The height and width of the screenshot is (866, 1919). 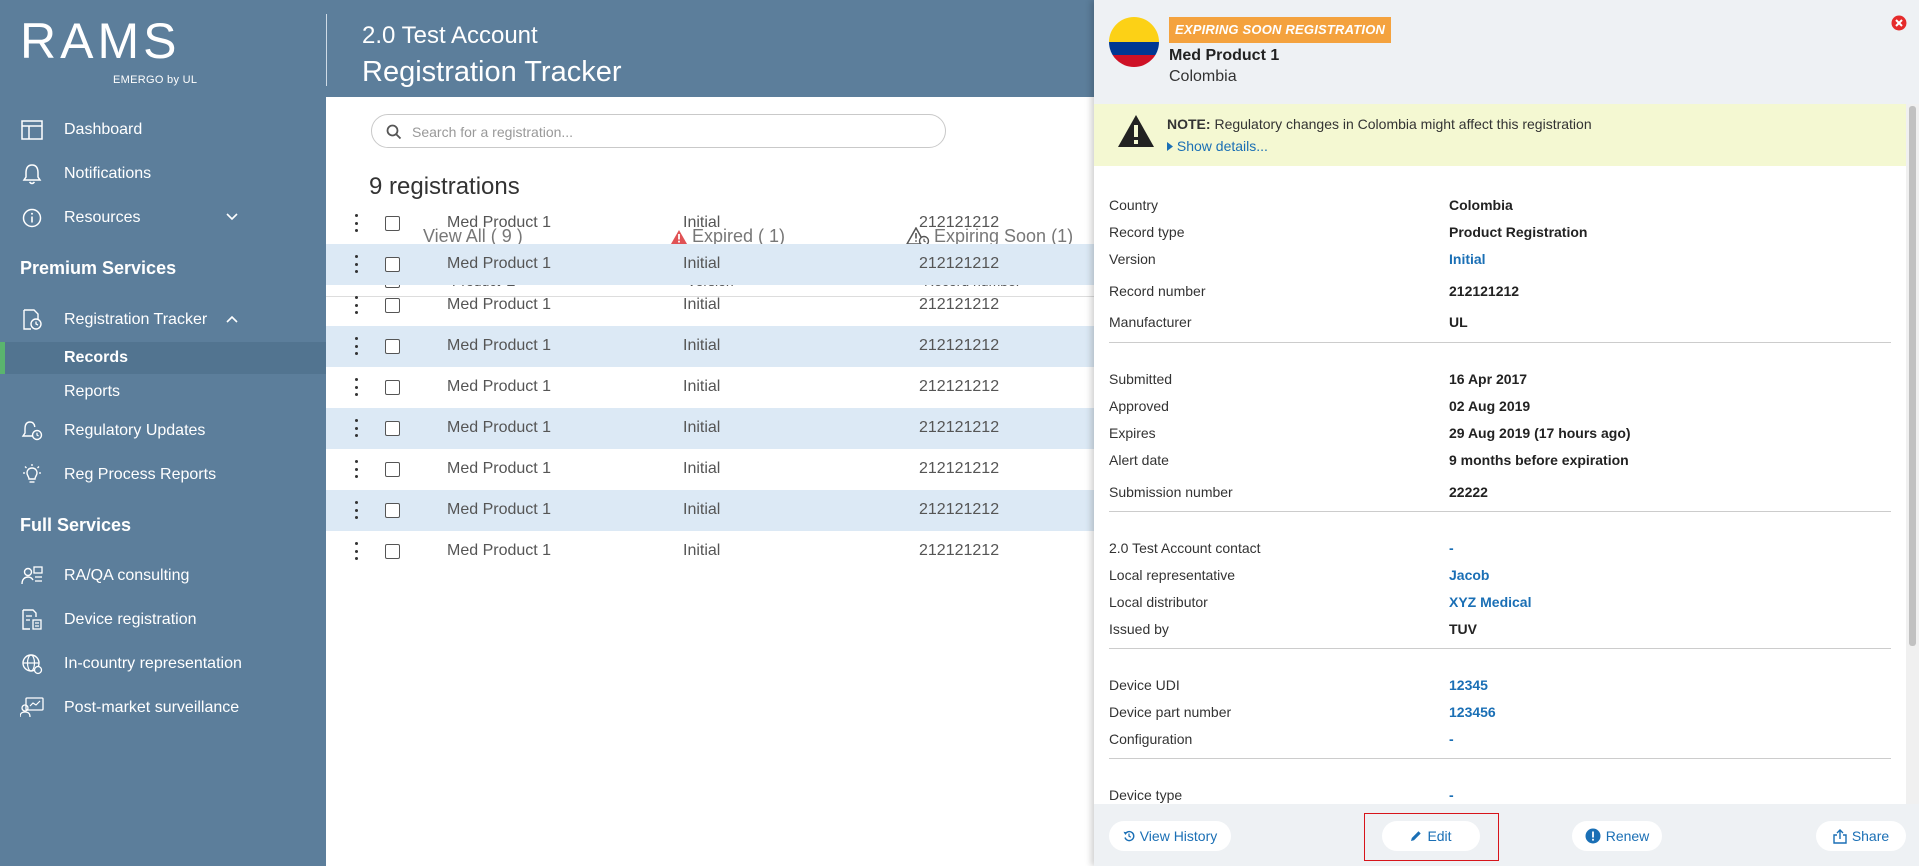 I want to click on search-box, so click(x=658, y=131).